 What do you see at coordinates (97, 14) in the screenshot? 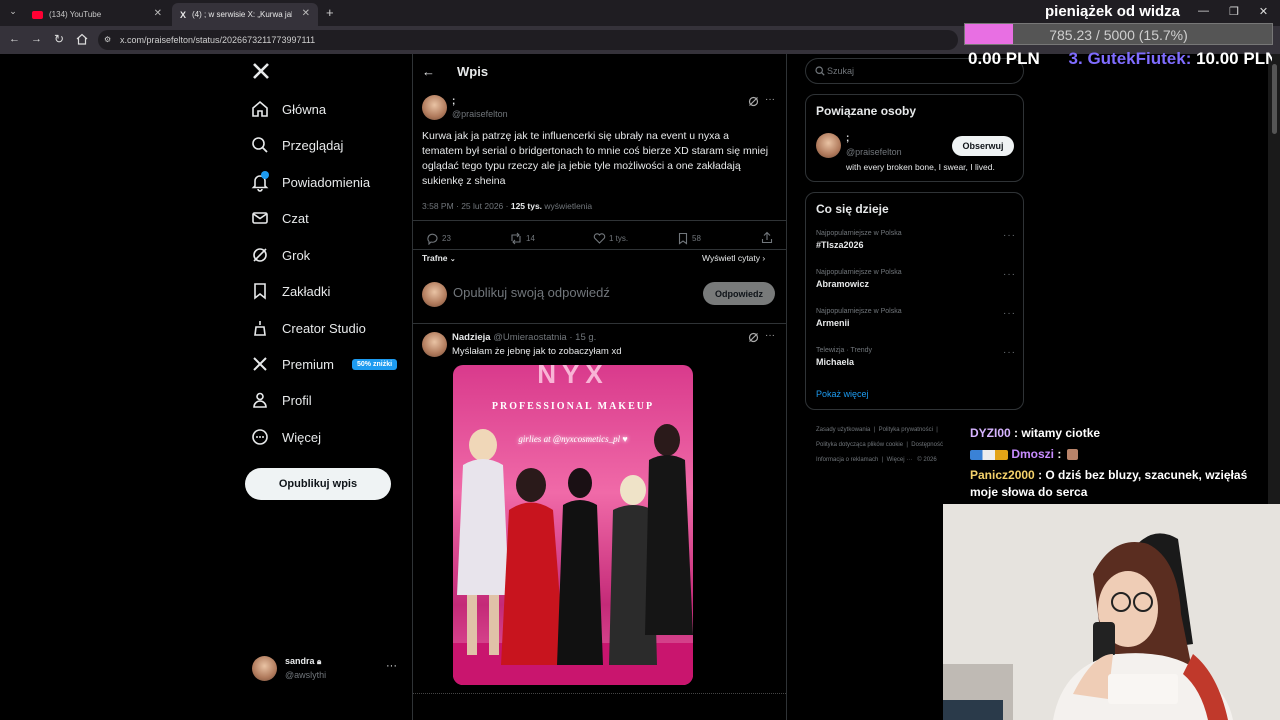
I see `tab-youtube: (134) YouTube ✕` at bounding box center [97, 14].